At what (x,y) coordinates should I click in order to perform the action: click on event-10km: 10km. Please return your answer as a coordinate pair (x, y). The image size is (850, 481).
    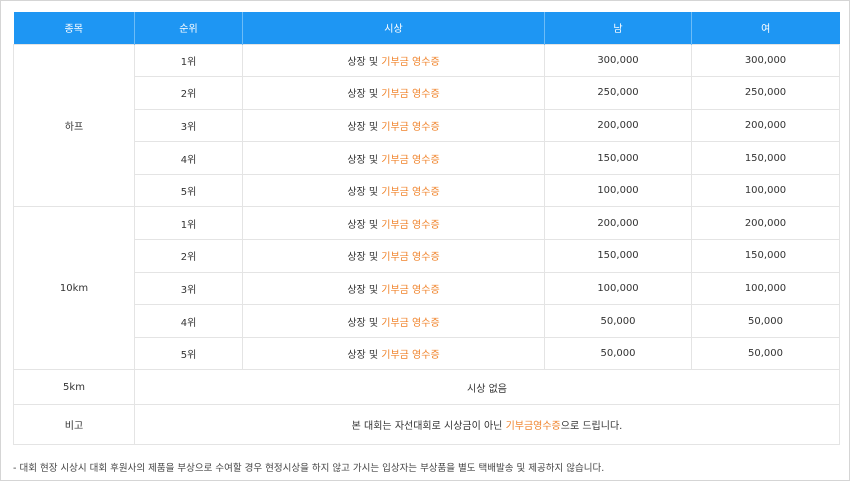
    Looking at the image, I should click on (74, 288).